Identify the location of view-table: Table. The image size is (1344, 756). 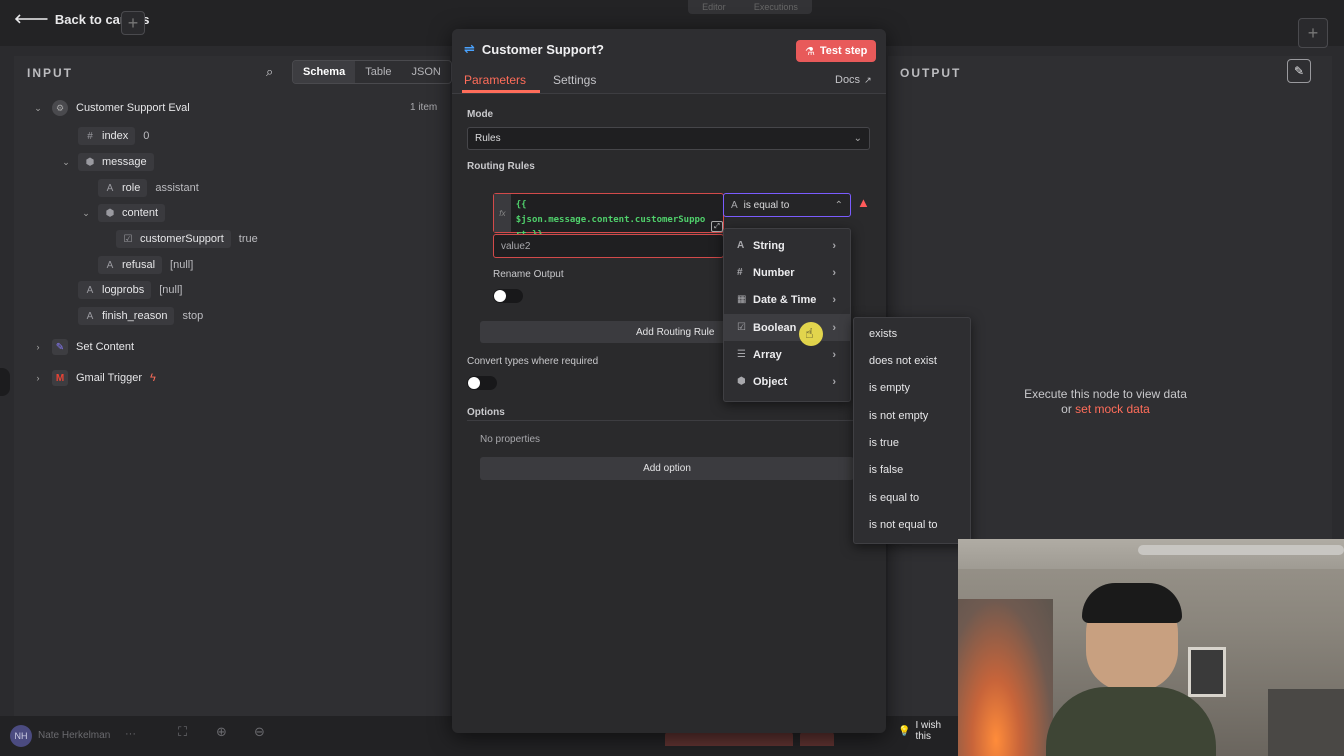
(378, 72).